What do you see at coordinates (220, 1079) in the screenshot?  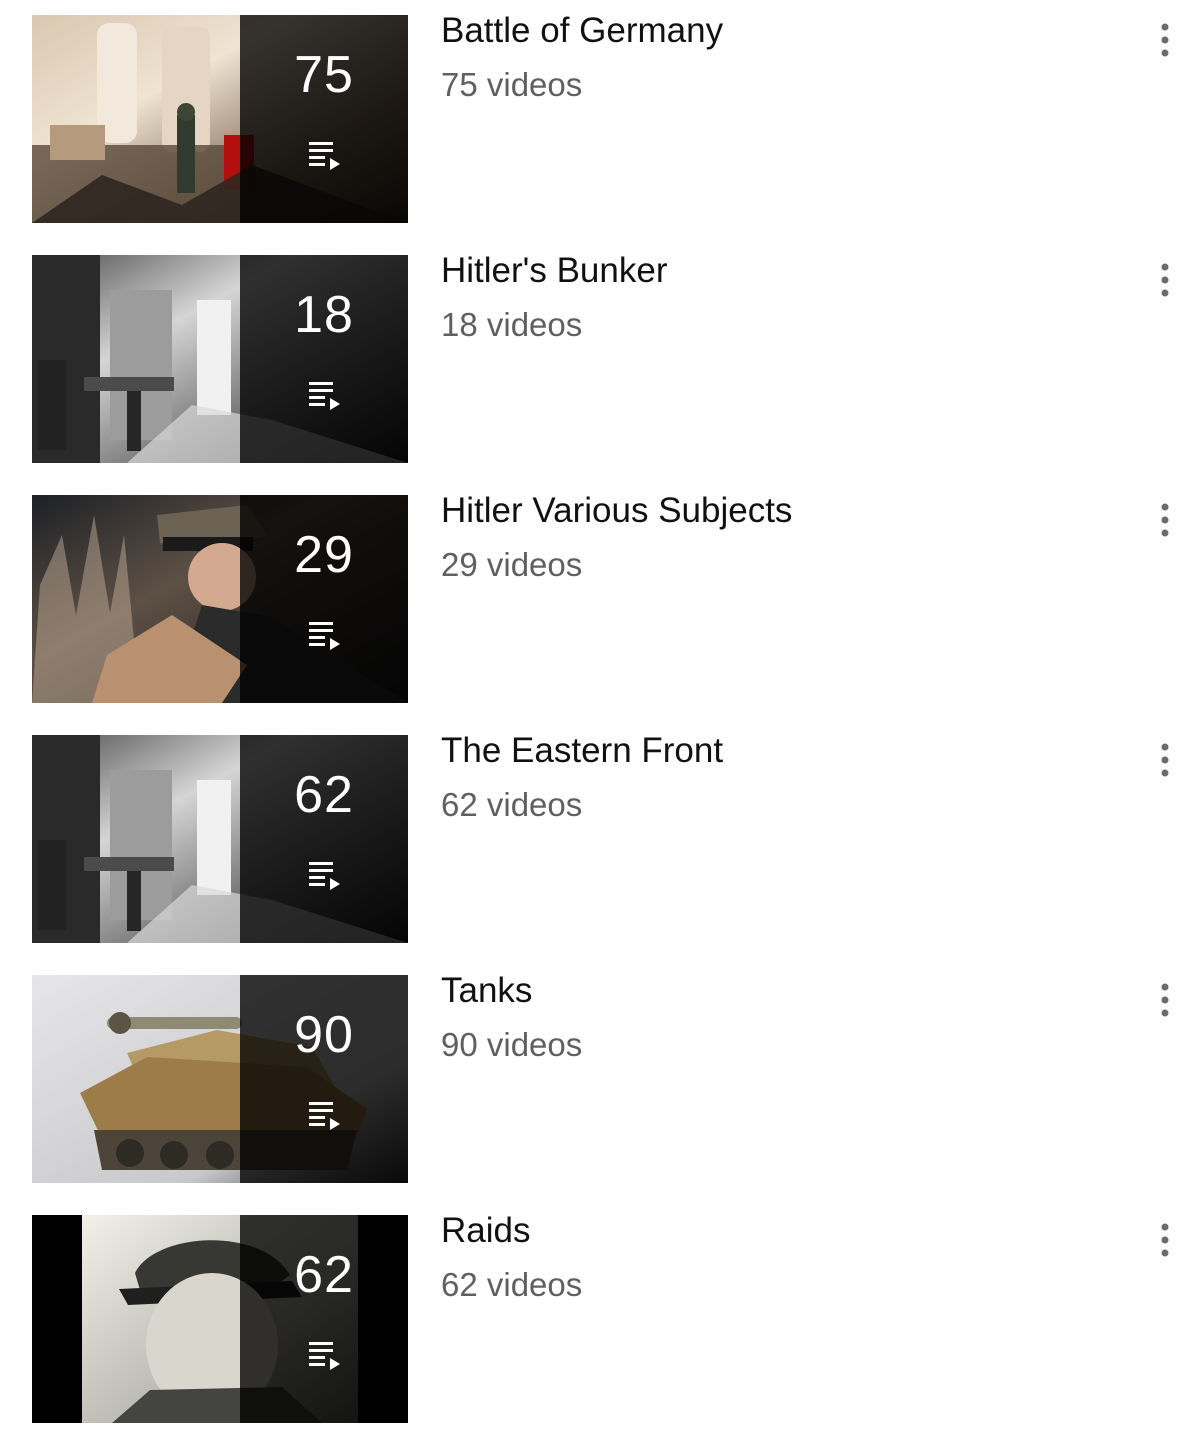 I see `playlist-thumbnail: 90` at bounding box center [220, 1079].